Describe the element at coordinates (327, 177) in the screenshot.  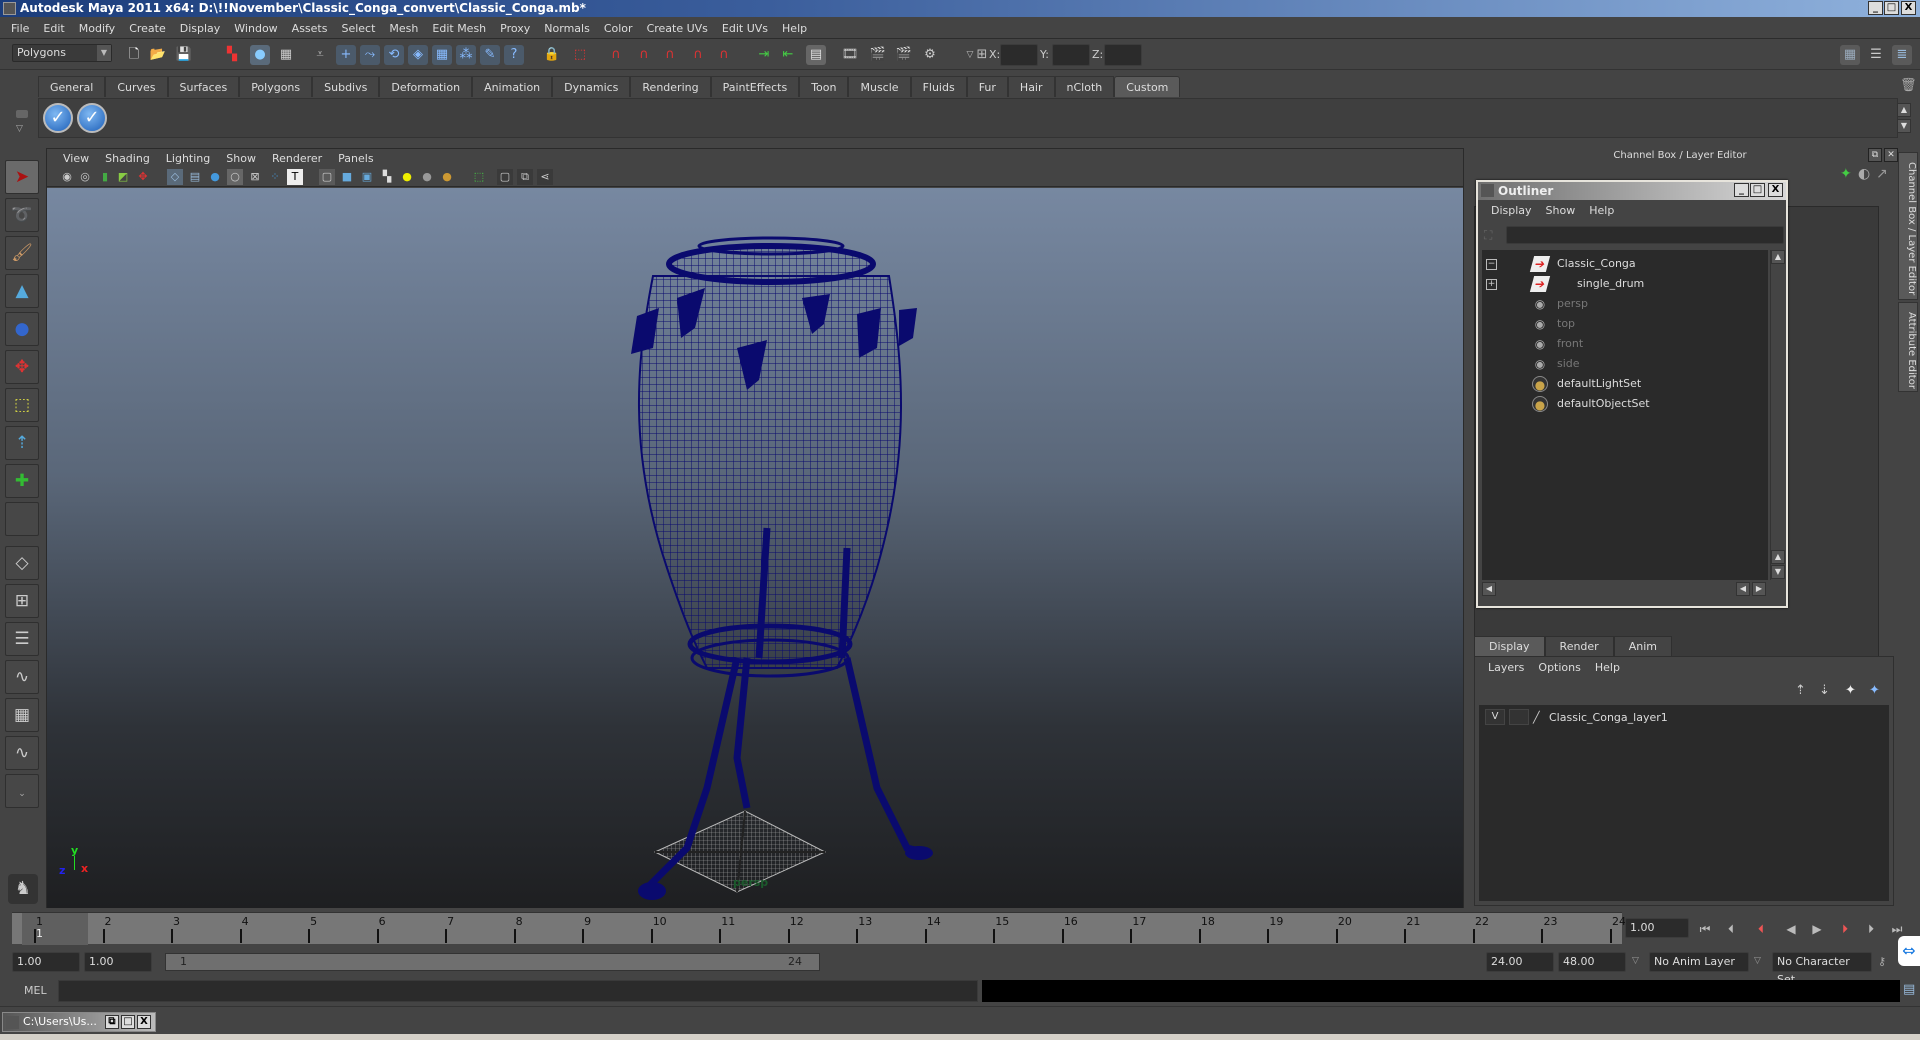
I see `wireframe-icon: ▢` at that location.